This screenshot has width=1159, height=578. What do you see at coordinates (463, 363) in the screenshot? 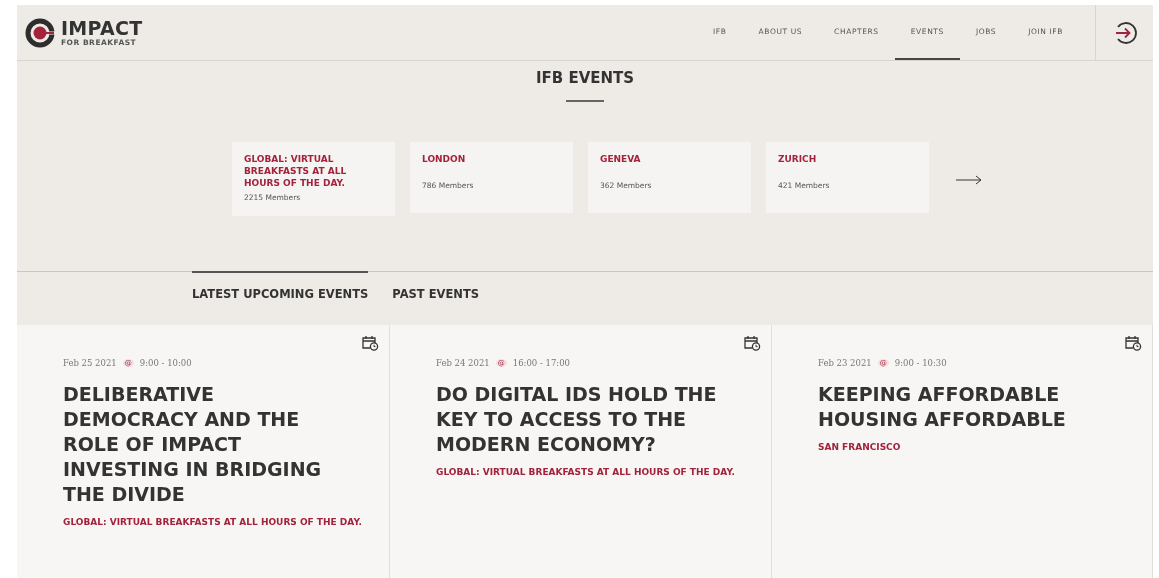
I see `event-date: Feb 24 2021` at bounding box center [463, 363].